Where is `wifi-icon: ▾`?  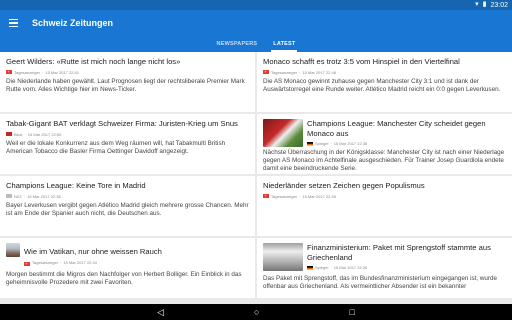
wifi-icon: ▾ is located at coordinates (477, 4).